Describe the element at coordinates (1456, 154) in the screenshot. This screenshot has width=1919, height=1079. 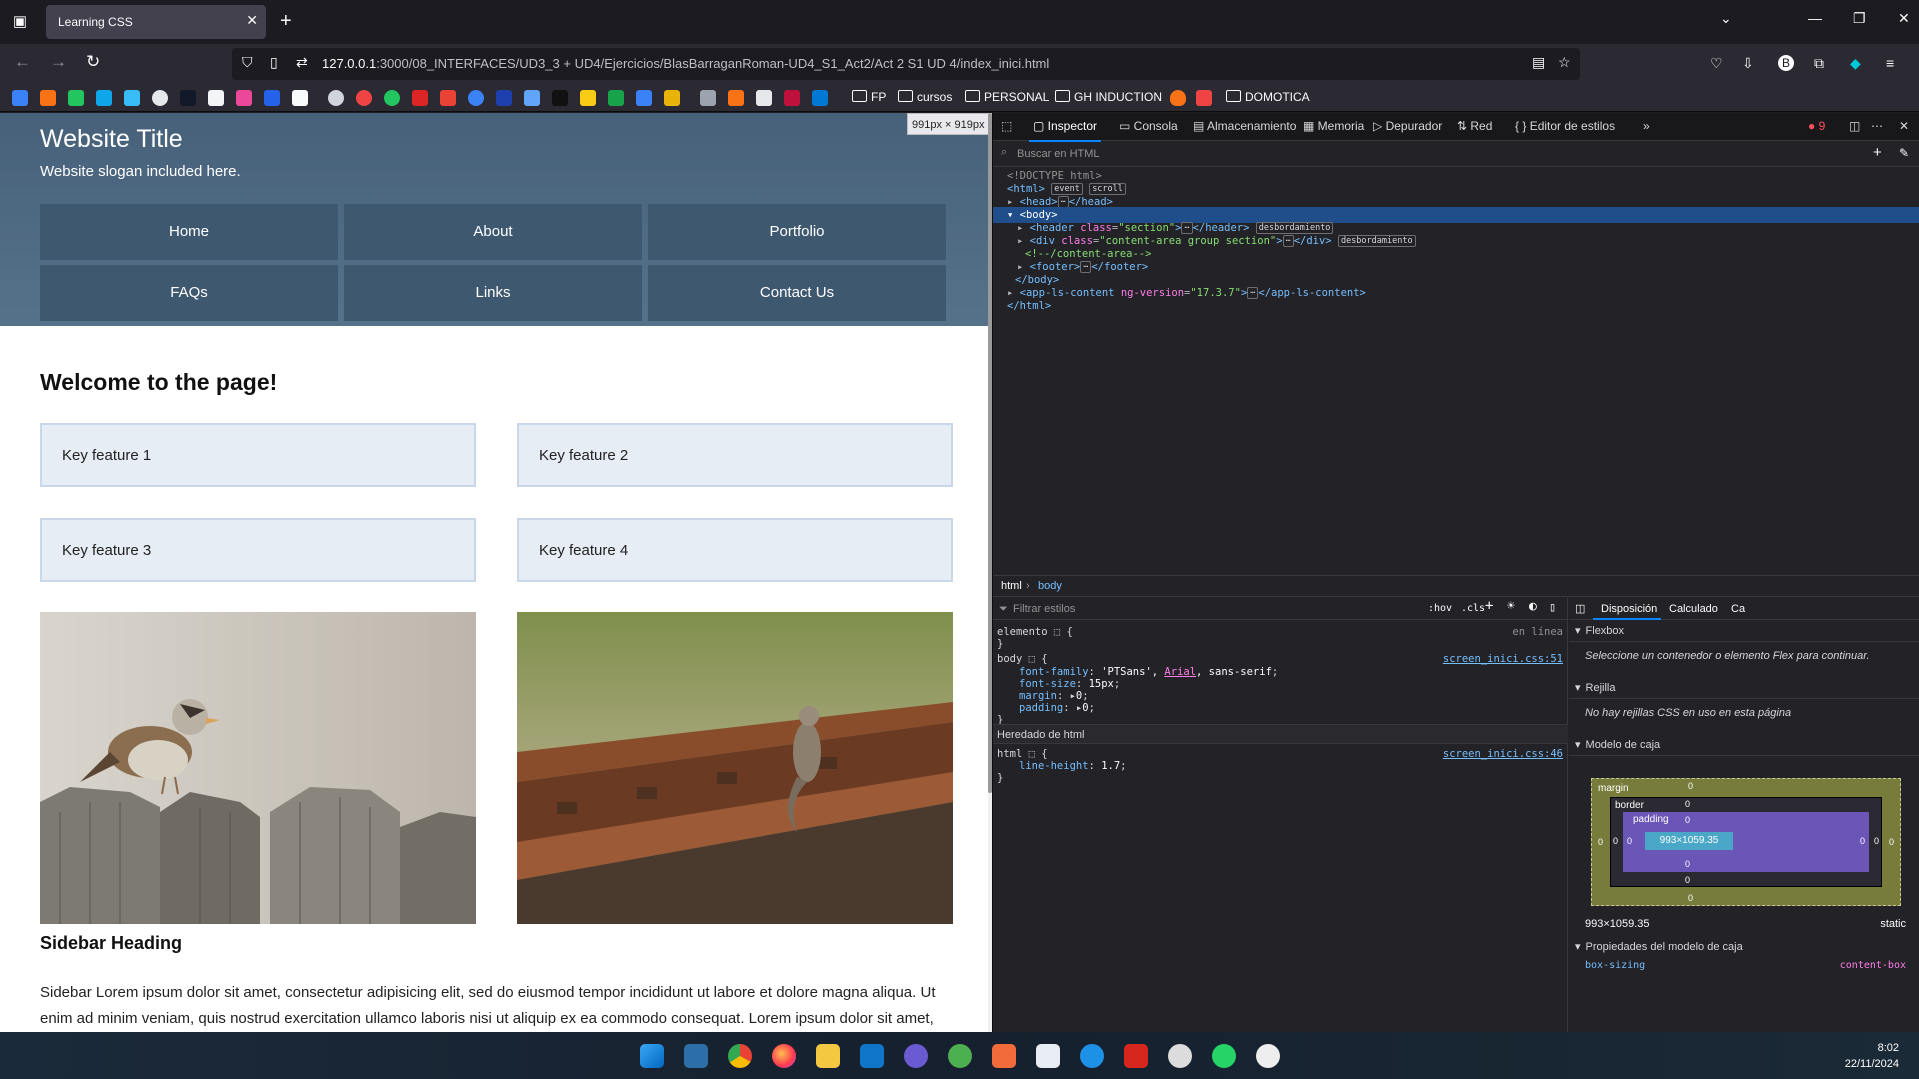
I see `html-search: ⌕ Buscar en HTML + ✎` at that location.